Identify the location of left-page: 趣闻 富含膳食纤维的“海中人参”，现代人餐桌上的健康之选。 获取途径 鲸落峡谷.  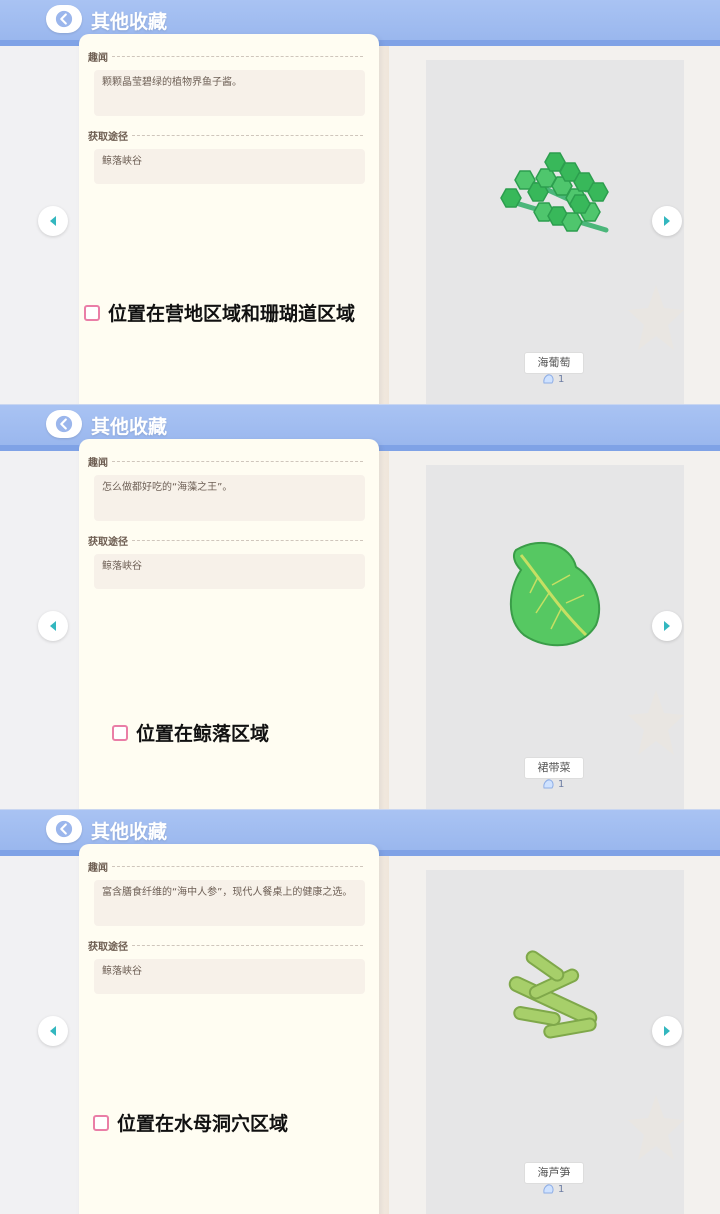
(229, 1029).